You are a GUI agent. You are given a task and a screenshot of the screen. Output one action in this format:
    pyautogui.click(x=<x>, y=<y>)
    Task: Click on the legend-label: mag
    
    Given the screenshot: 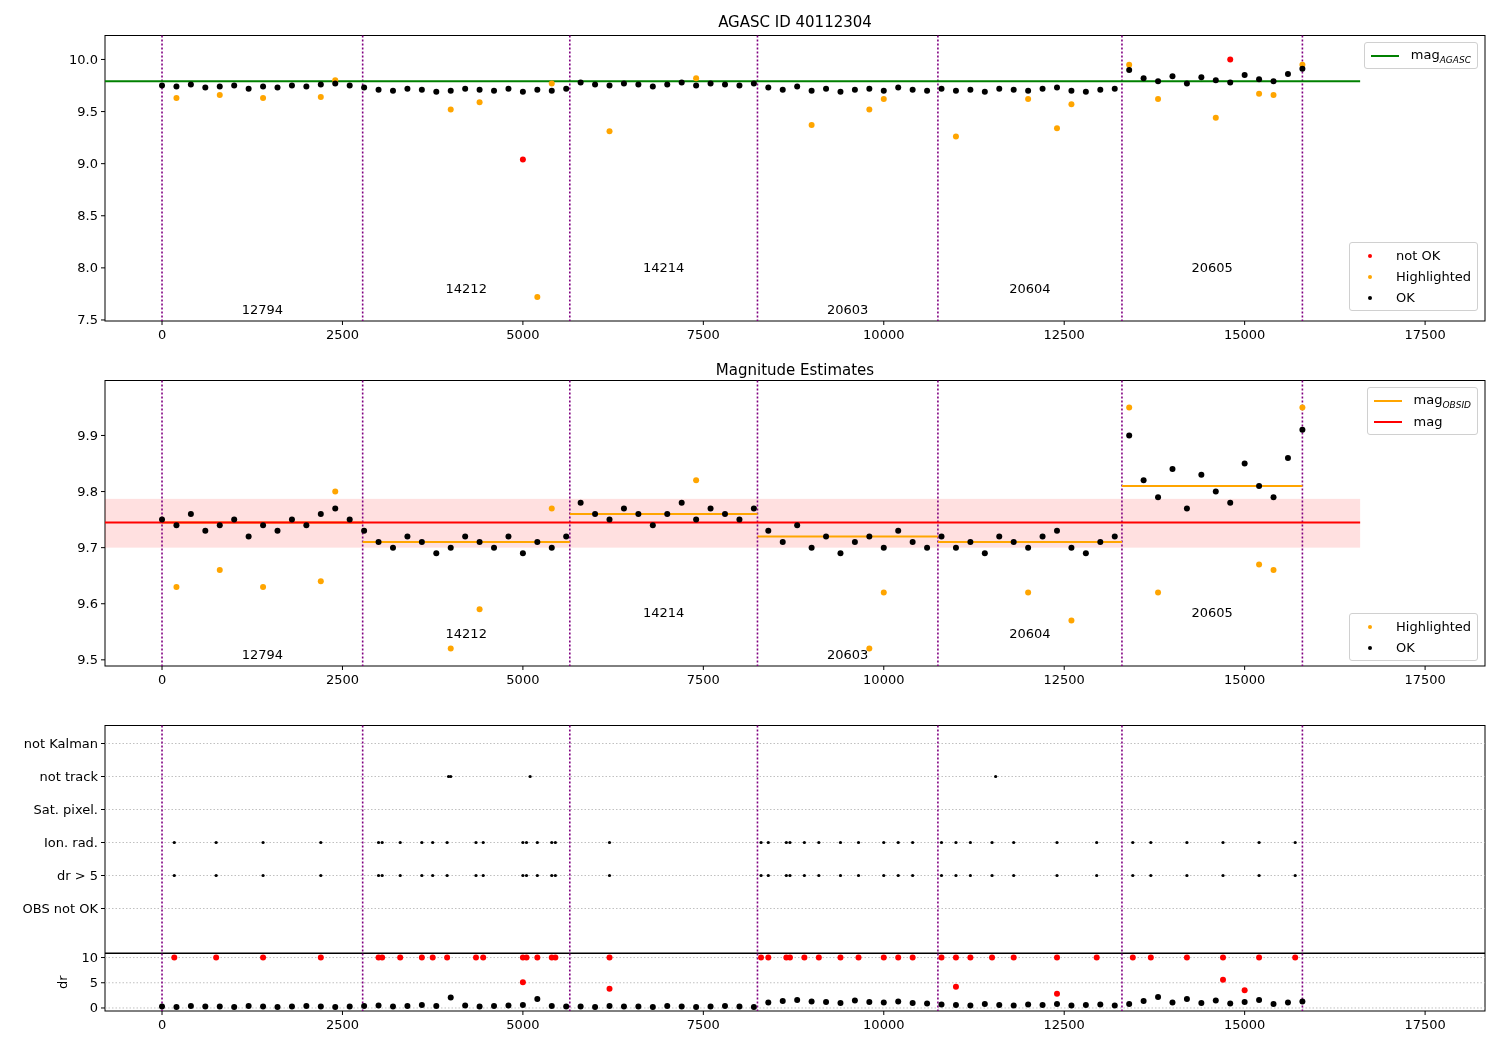 What is the action you would take?
    pyautogui.click(x=1428, y=421)
    